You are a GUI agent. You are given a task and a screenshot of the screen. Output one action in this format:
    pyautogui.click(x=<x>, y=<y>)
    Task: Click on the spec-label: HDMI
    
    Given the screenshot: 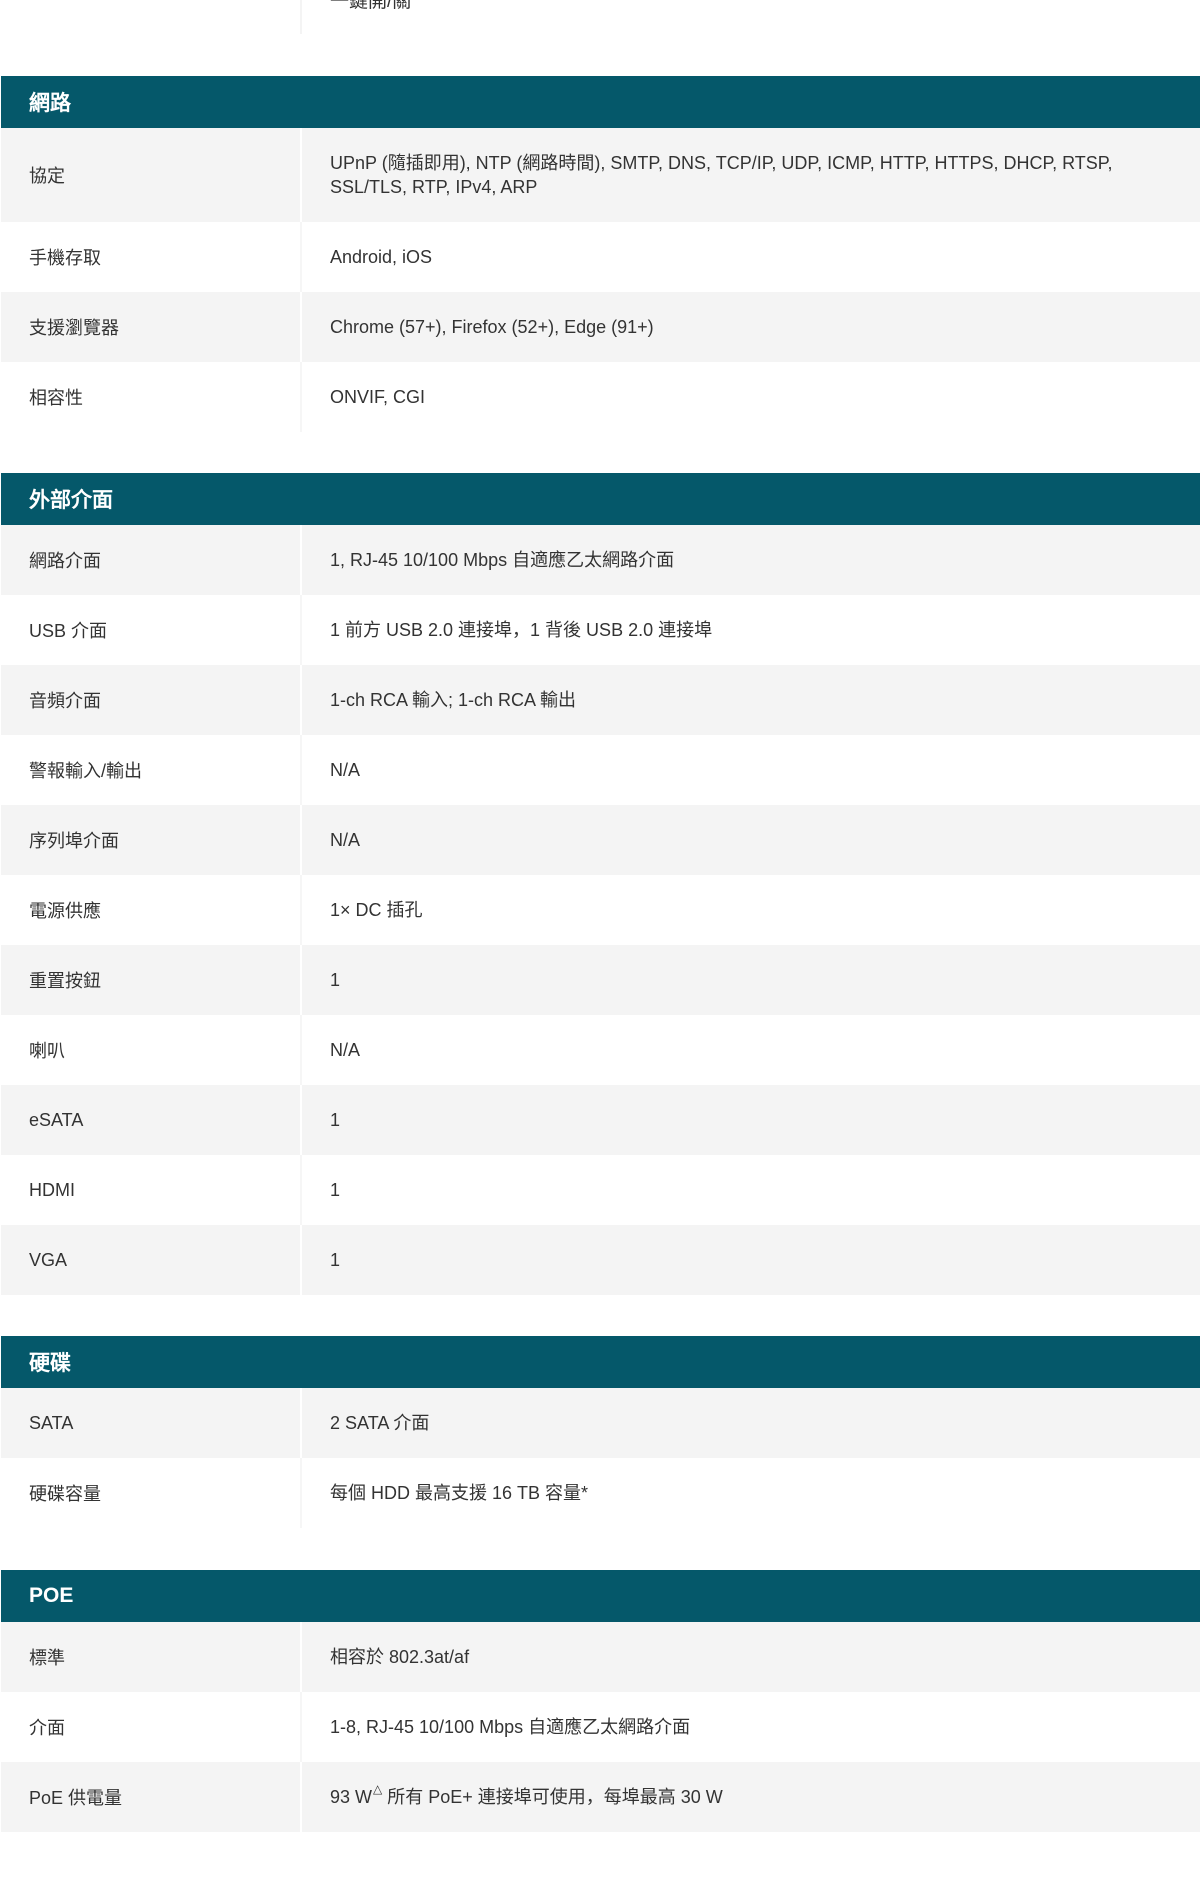 What is the action you would take?
    pyautogui.click(x=151, y=1190)
    